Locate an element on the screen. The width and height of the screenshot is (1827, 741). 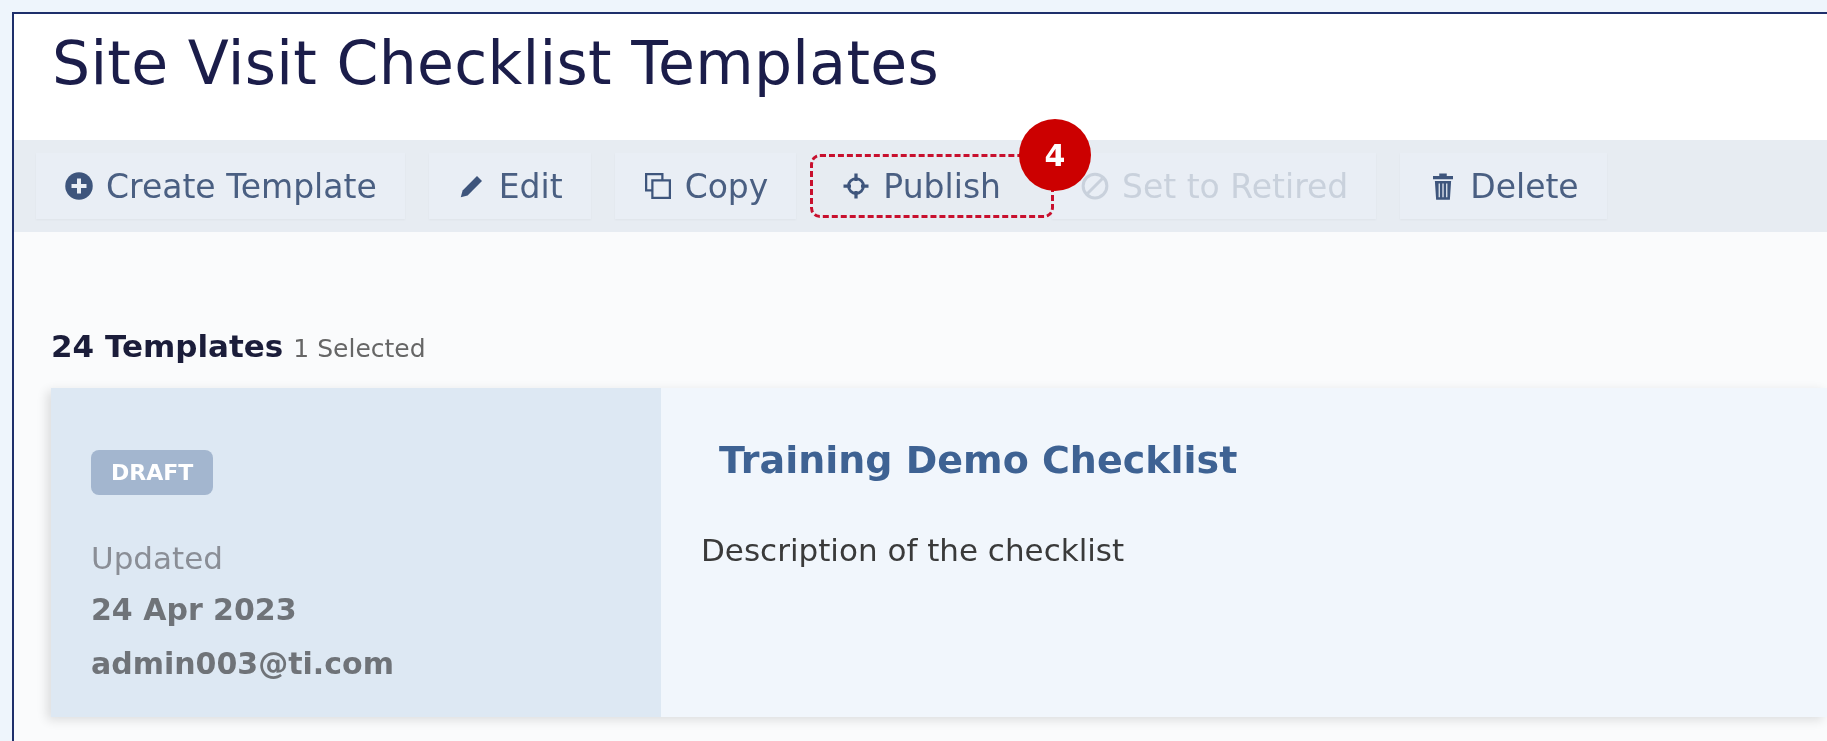
plus-circle-icon is located at coordinates (79, 186).